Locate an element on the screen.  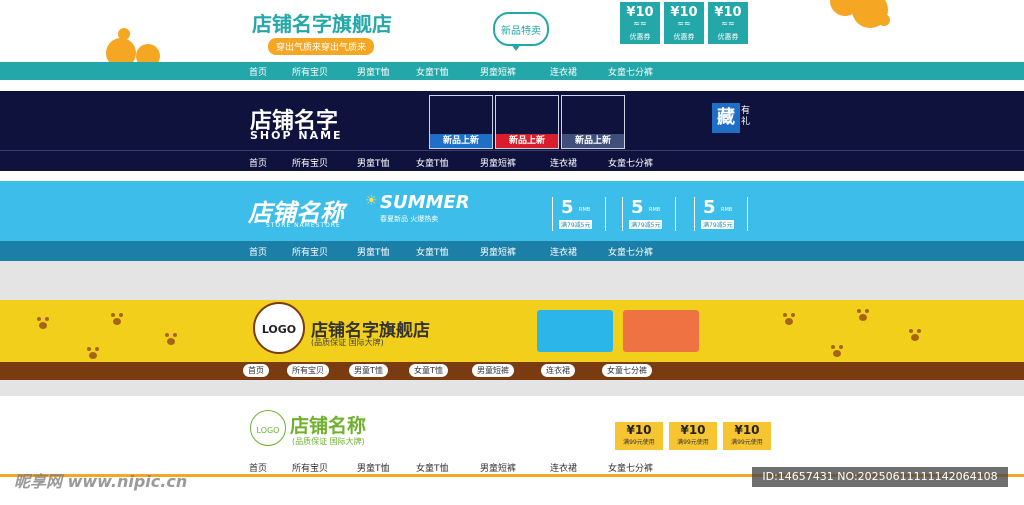
coupon-5-1: 5 RMB 满79减5元 is located at coordinates (579, 214).